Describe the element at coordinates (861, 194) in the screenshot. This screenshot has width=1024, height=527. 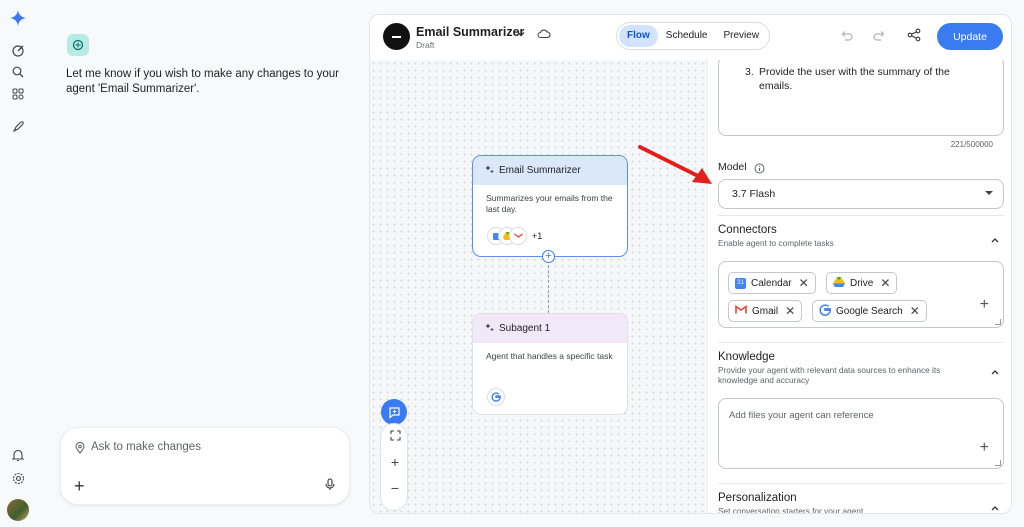
I see `model-select: 3.7 Flash` at that location.